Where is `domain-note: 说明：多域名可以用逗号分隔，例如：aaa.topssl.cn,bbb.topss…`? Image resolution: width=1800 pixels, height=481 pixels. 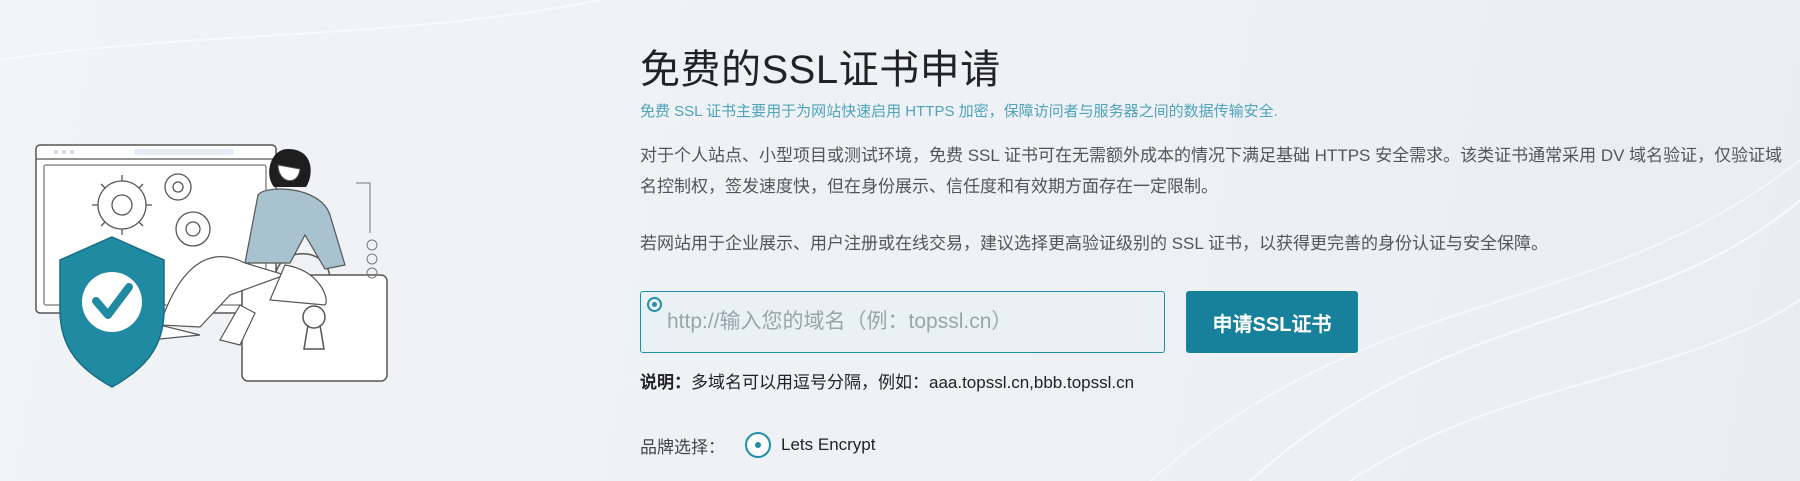 domain-note: 说明：多域名可以用逗号分隔，例如：aaa.topssl.cn,bbb.topss… is located at coordinates (887, 380).